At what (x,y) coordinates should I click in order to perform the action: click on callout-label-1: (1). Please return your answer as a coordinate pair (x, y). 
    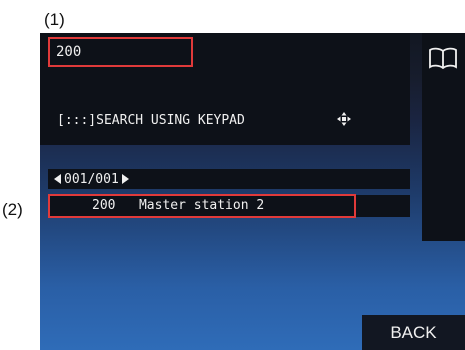
    Looking at the image, I should click on (54, 19).